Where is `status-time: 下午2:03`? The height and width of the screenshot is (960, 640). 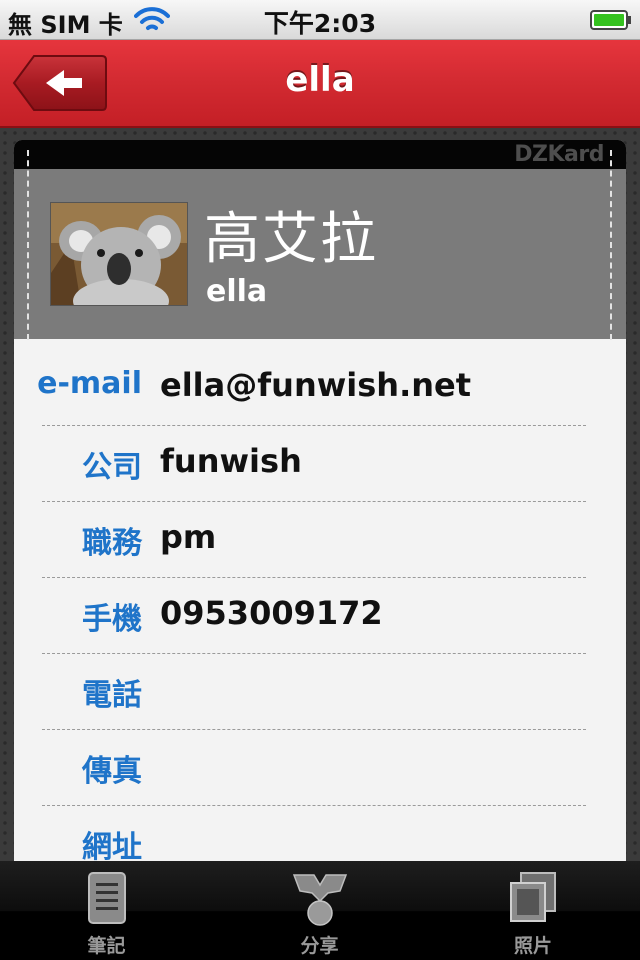 status-time: 下午2:03 is located at coordinates (320, 23).